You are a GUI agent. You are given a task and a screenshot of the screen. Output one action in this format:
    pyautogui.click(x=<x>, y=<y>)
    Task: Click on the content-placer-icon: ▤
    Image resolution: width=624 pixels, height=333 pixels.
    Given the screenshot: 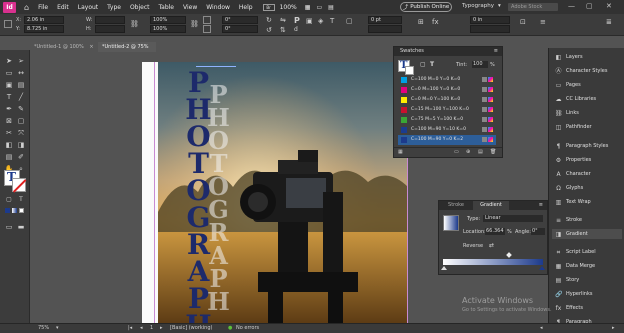 What is the action you would take?
    pyautogui.click(x=21, y=85)
    